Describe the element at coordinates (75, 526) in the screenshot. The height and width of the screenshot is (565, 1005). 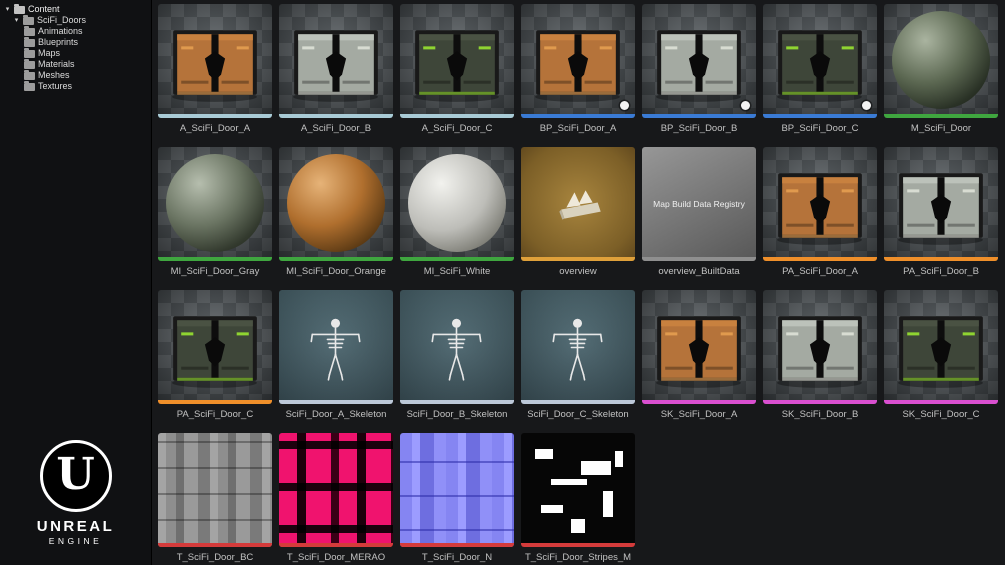
I see `unreal-logo-text: UNREAL` at that location.